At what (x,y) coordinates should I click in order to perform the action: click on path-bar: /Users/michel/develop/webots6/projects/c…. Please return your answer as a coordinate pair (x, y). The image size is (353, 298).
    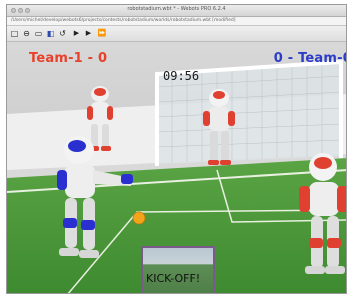
    Looking at the image, I should click on (176, 21).